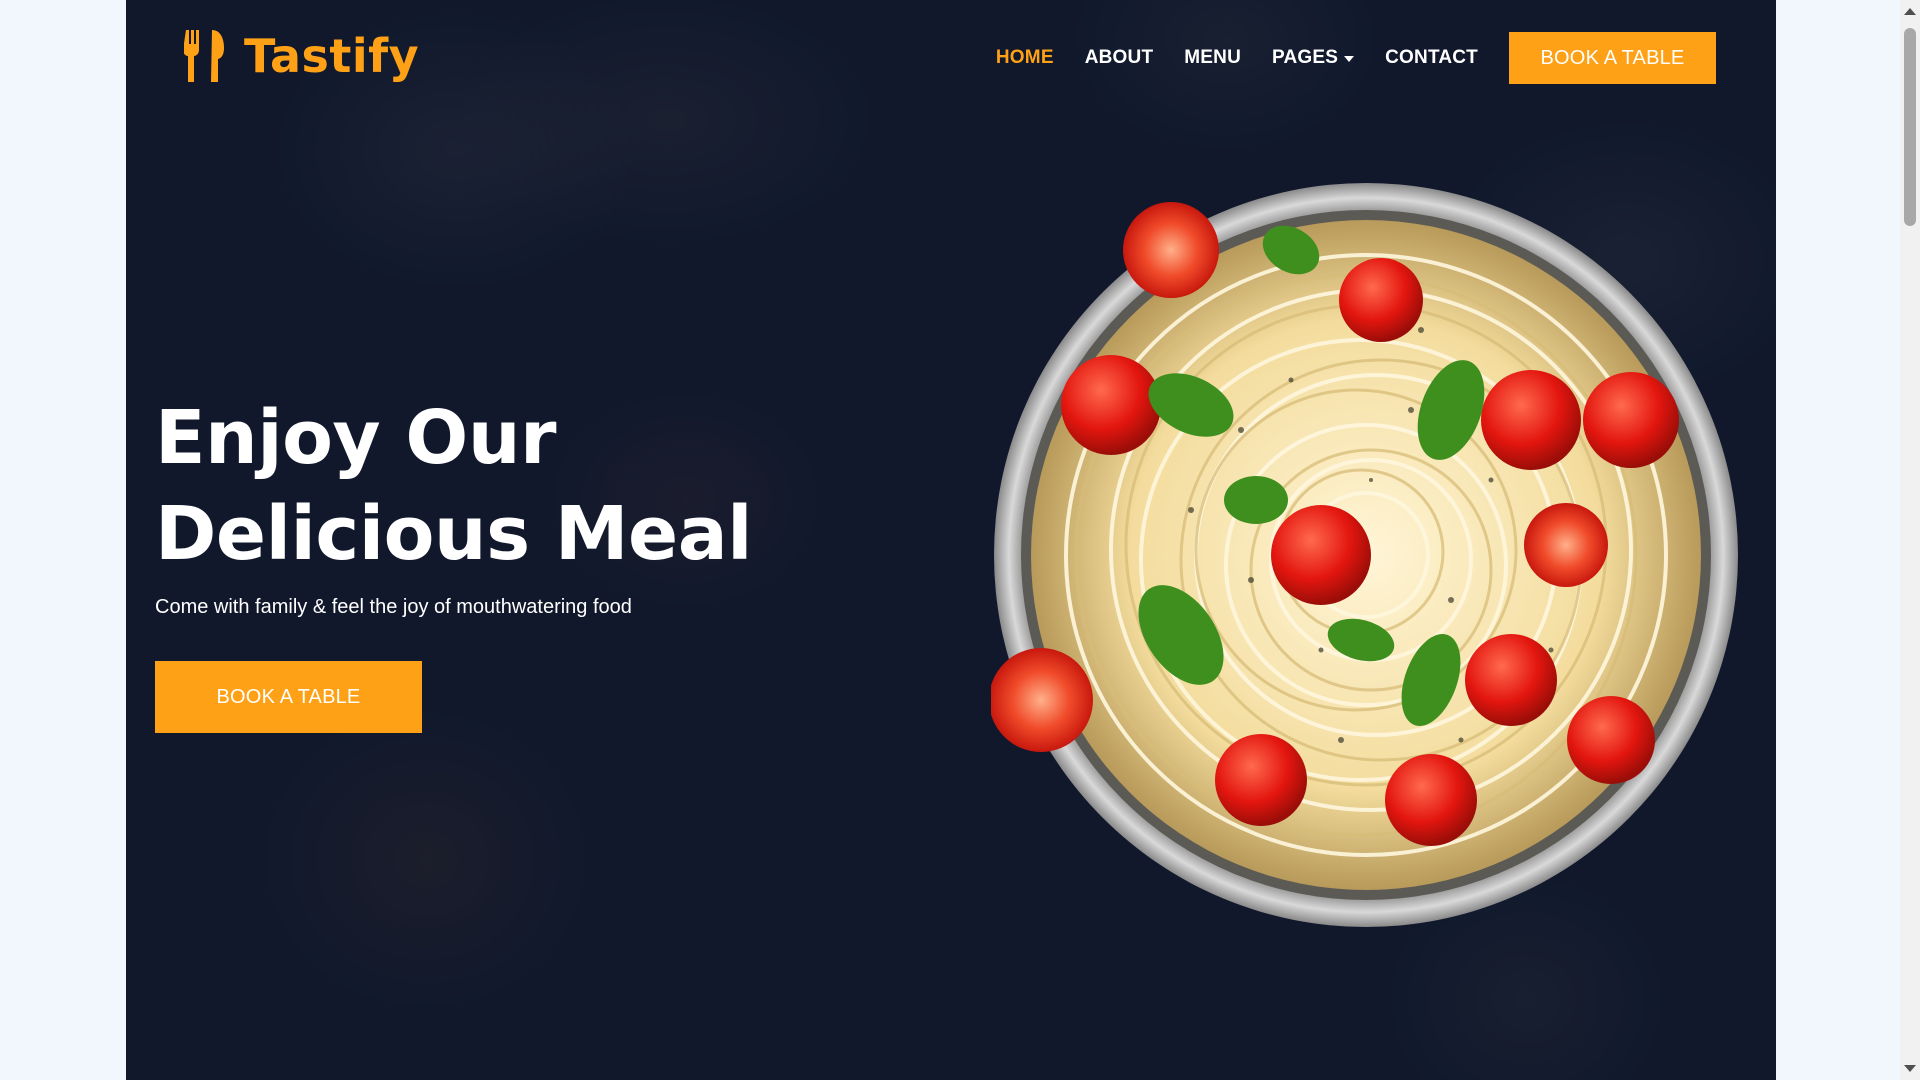 This screenshot has height=1080, width=1920. What do you see at coordinates (204, 56) in the screenshot?
I see `utensils-icon` at bounding box center [204, 56].